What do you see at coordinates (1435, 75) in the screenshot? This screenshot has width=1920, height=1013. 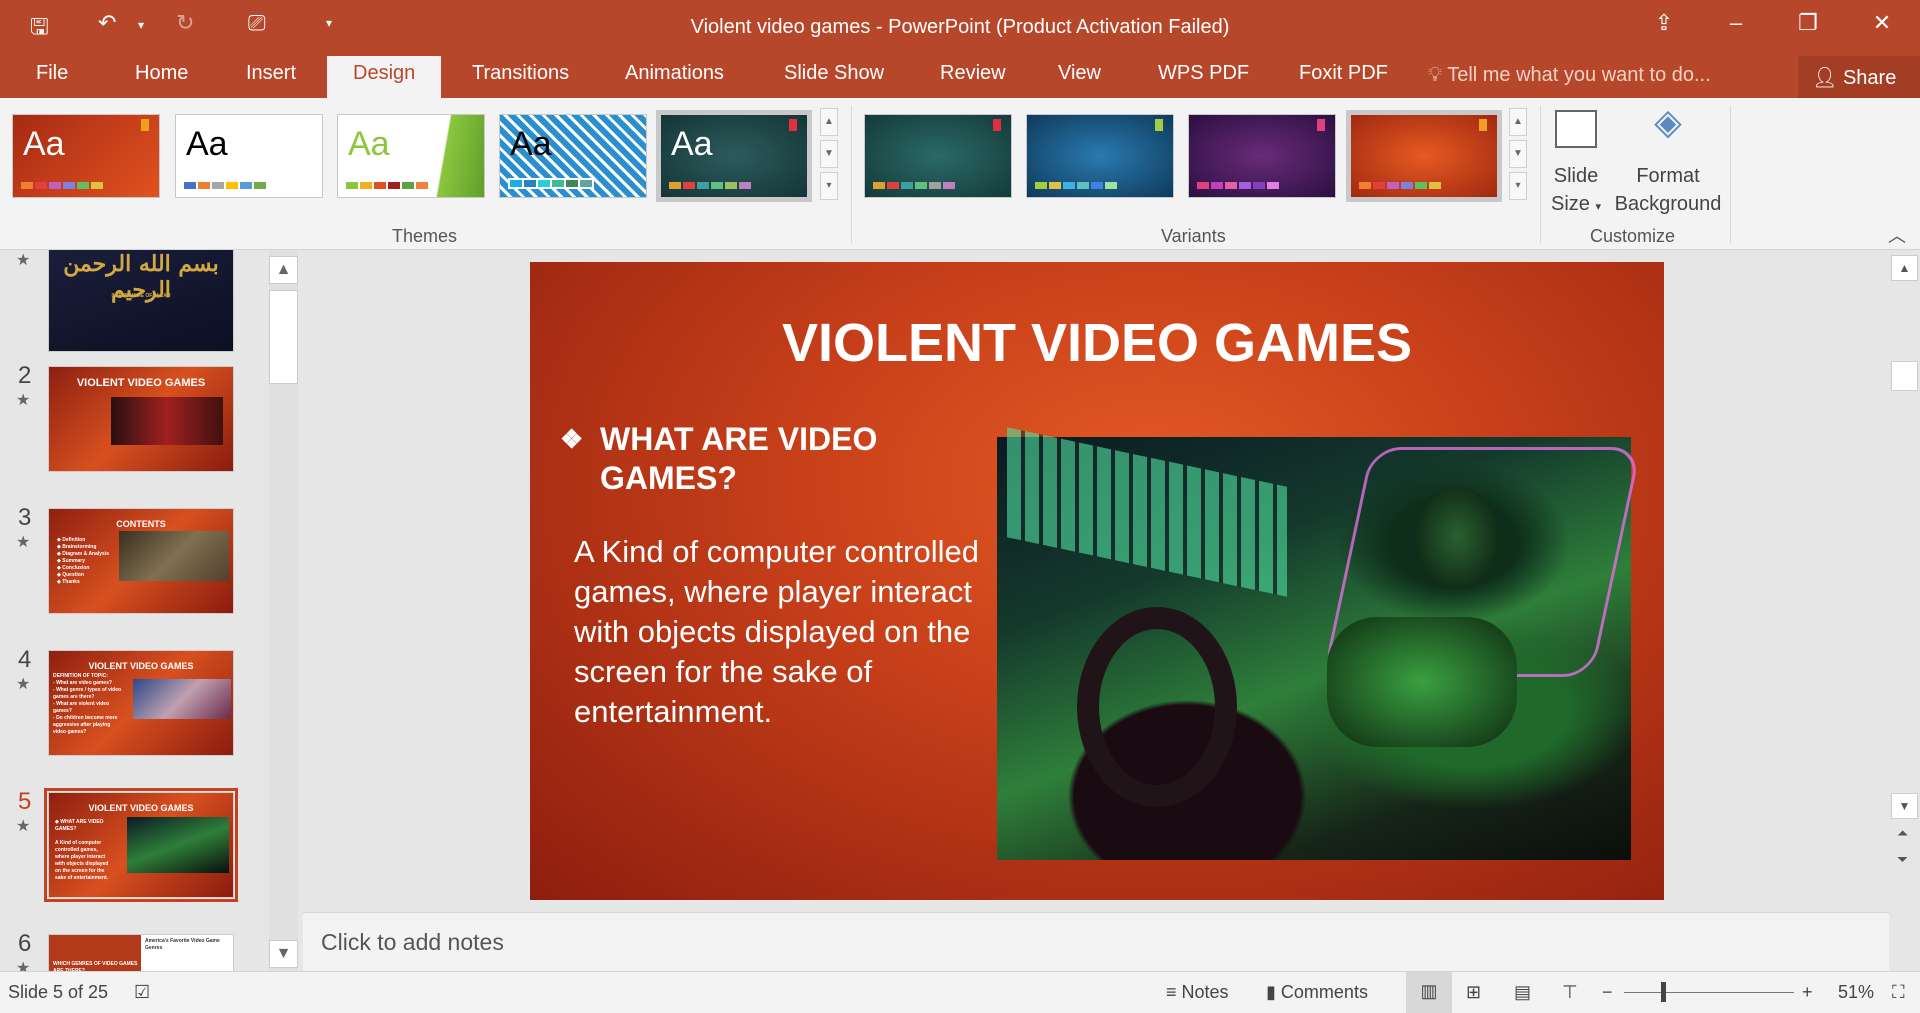 I see `lightbulb-icon: 💡︎` at bounding box center [1435, 75].